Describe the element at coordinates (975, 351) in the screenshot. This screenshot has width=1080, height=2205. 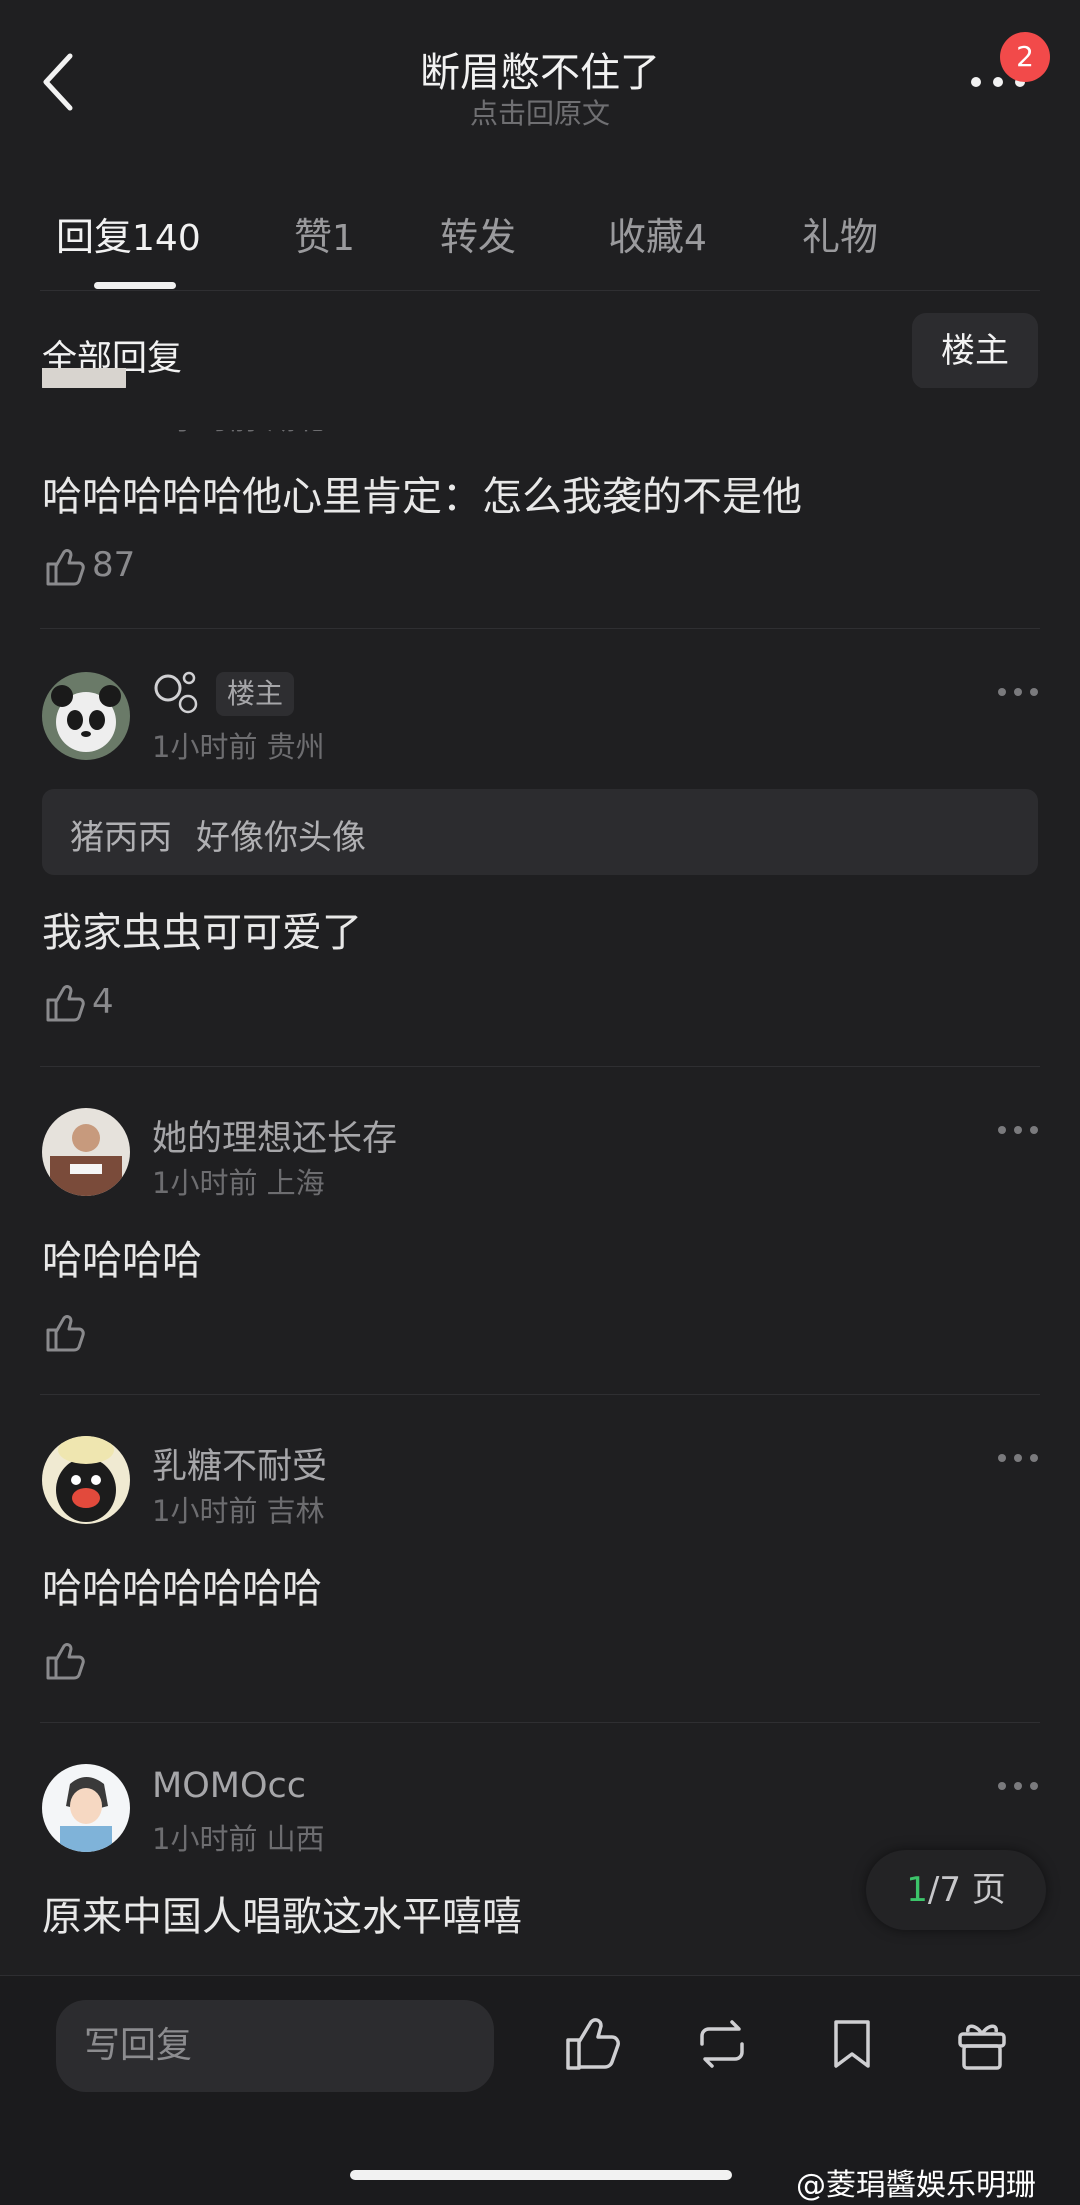
I see `op-only-filter-button: 楼主` at that location.